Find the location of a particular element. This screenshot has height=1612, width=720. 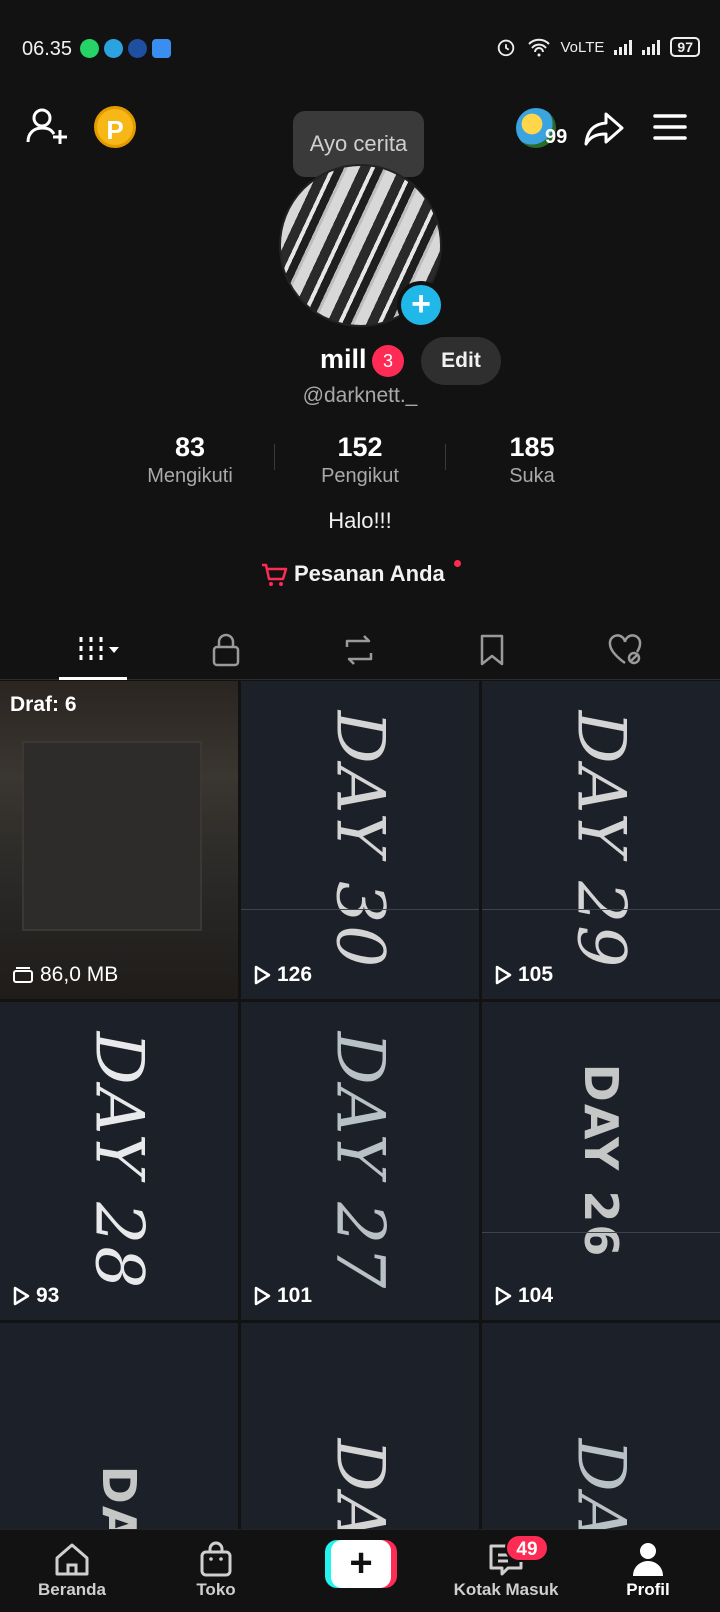

stat-value: 152 is located at coordinates (360, 447).